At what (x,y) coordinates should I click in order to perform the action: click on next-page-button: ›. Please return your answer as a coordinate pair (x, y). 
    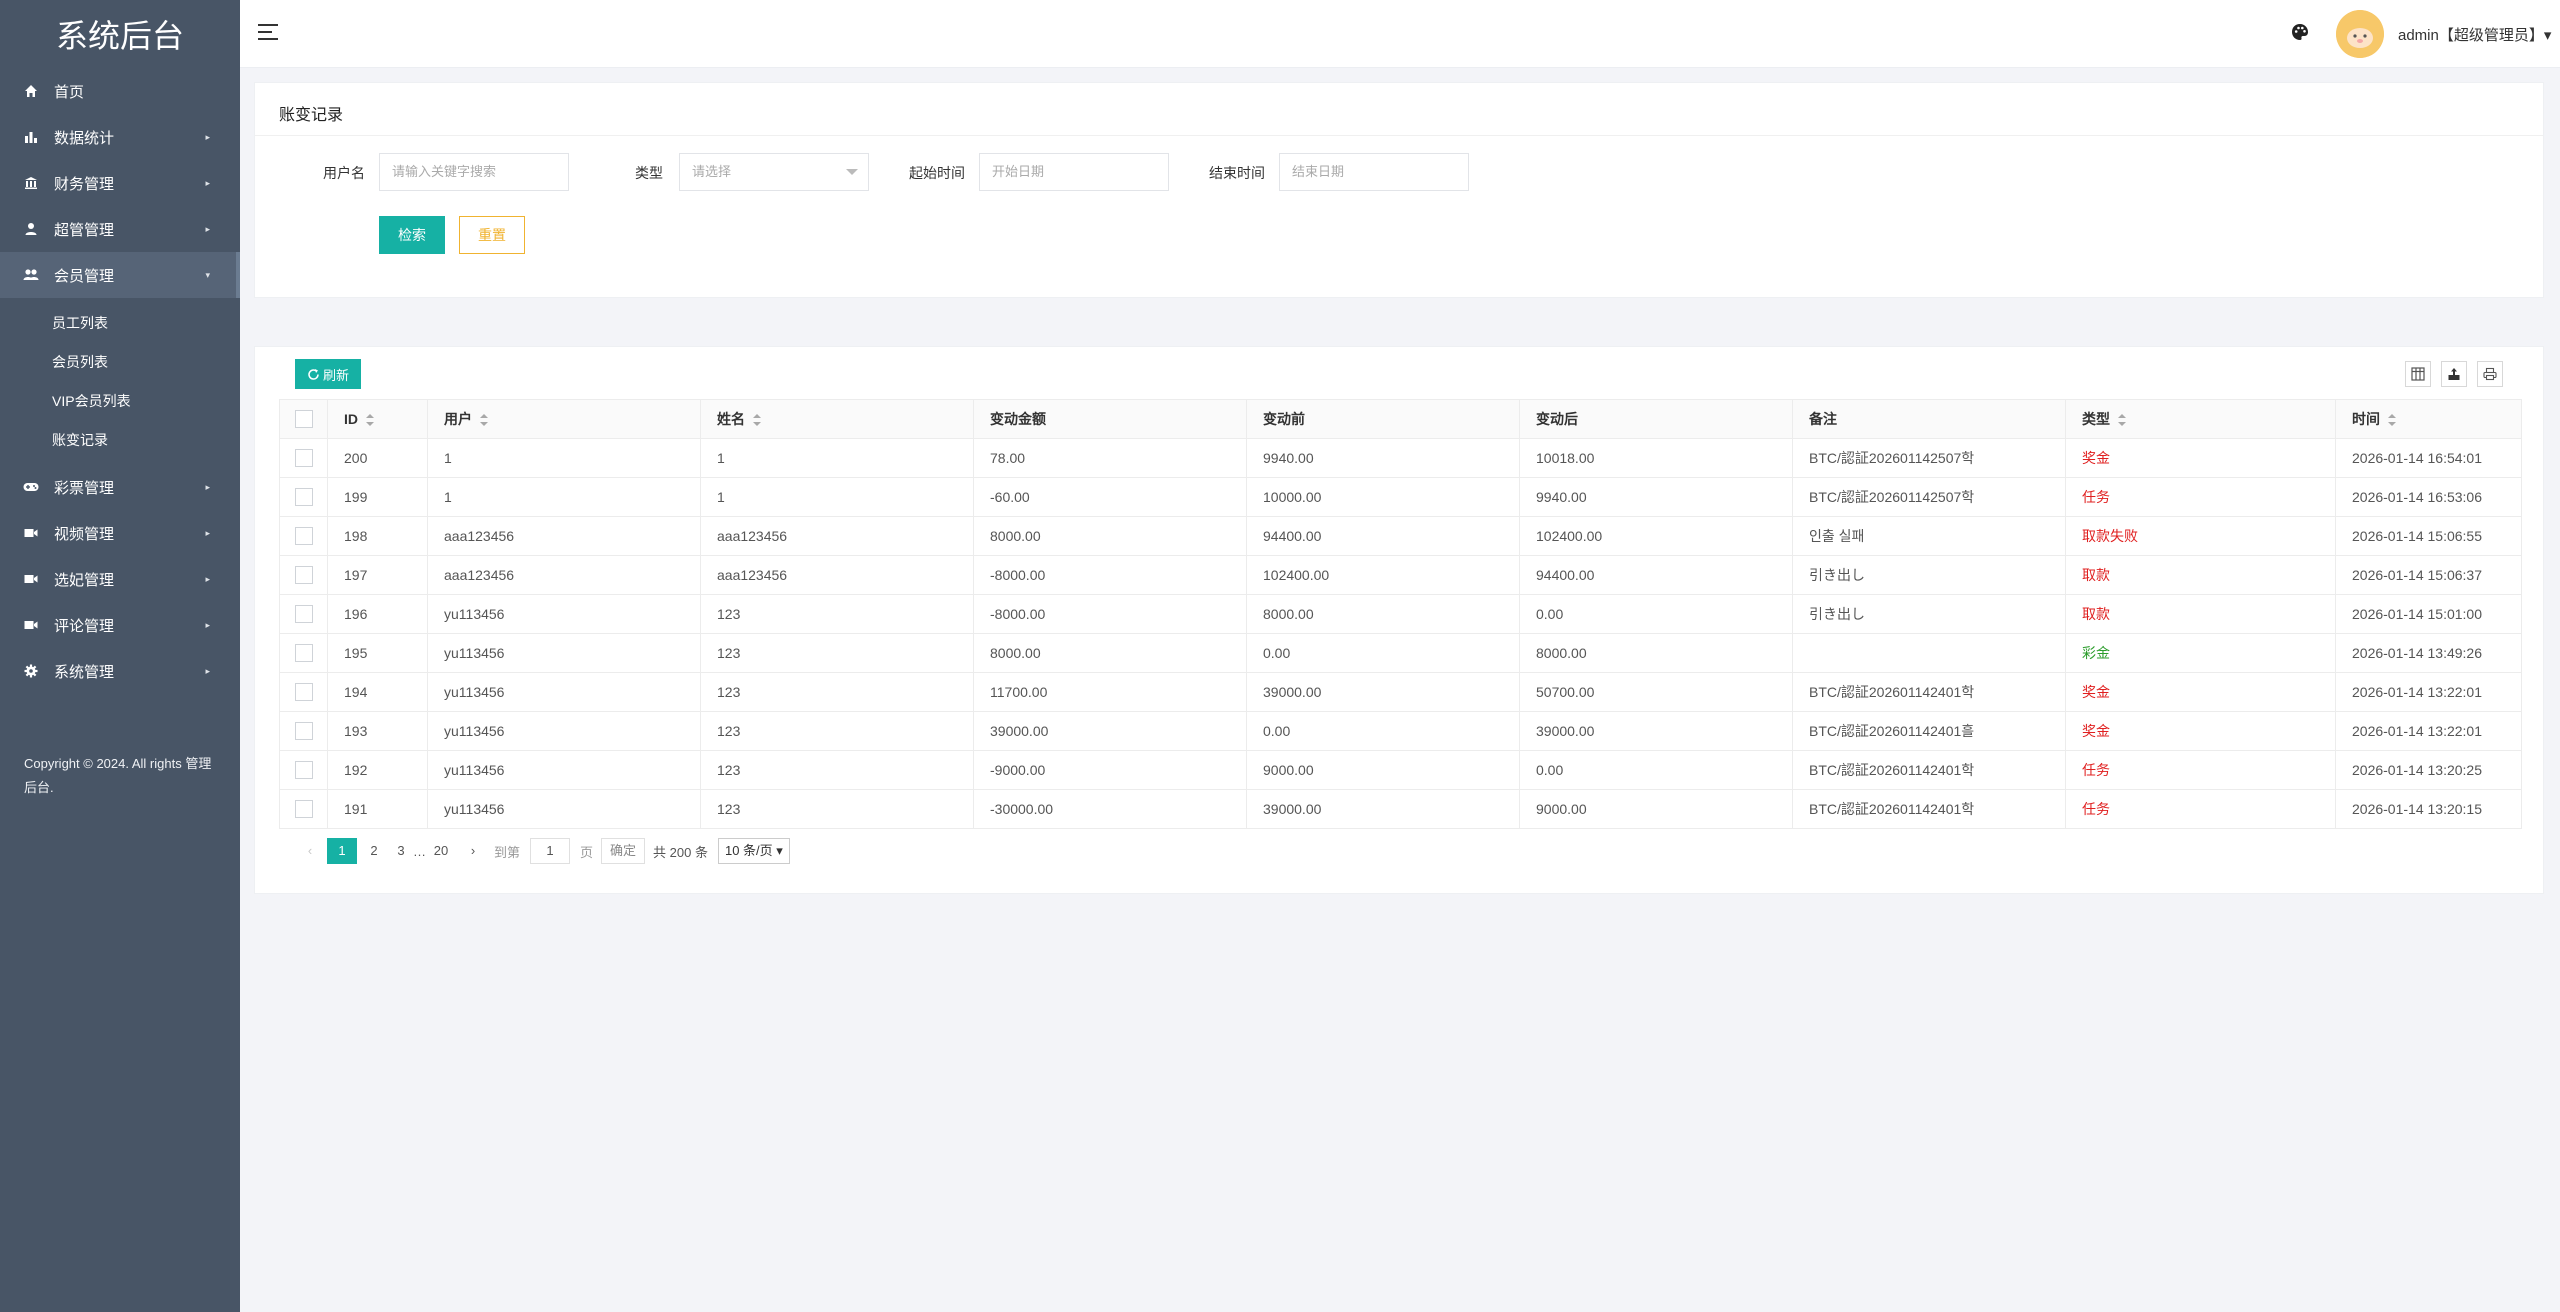
    Looking at the image, I should click on (473, 851).